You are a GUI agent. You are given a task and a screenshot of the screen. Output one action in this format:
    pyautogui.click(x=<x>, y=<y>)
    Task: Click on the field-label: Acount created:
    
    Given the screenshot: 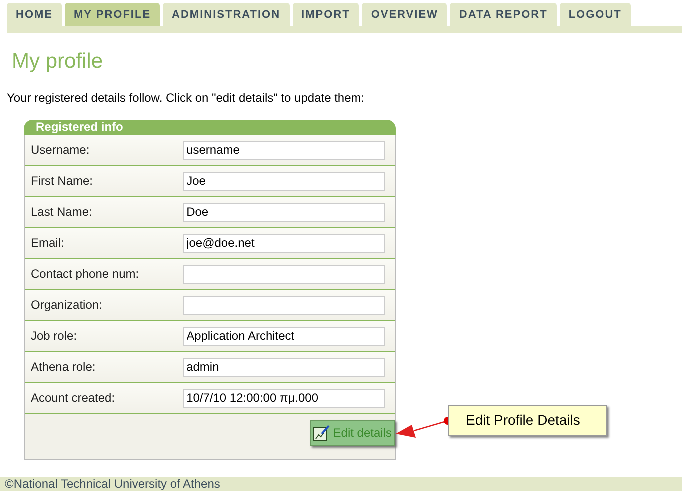 What is the action you would take?
    pyautogui.click(x=73, y=399)
    